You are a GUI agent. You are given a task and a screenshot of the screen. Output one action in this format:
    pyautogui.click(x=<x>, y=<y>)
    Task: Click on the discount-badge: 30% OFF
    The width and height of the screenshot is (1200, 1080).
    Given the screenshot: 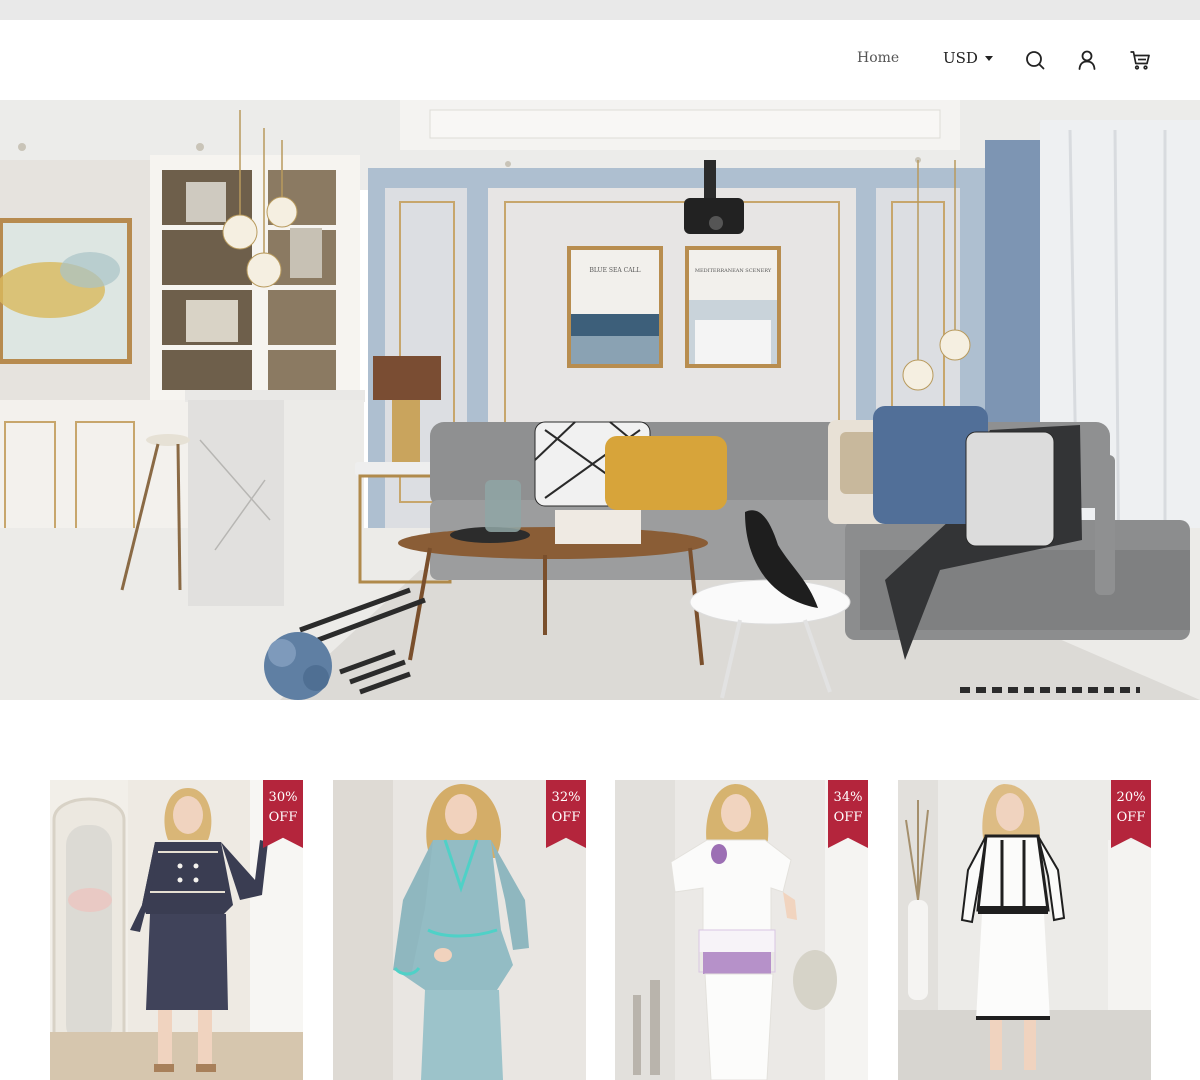 What is the action you would take?
    pyautogui.click(x=283, y=814)
    